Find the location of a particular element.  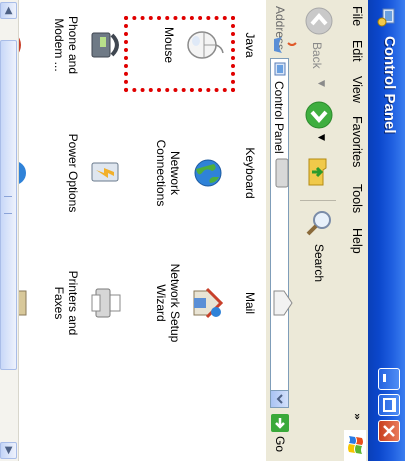

chevron-down-icon is located at coordinates (279, 399).